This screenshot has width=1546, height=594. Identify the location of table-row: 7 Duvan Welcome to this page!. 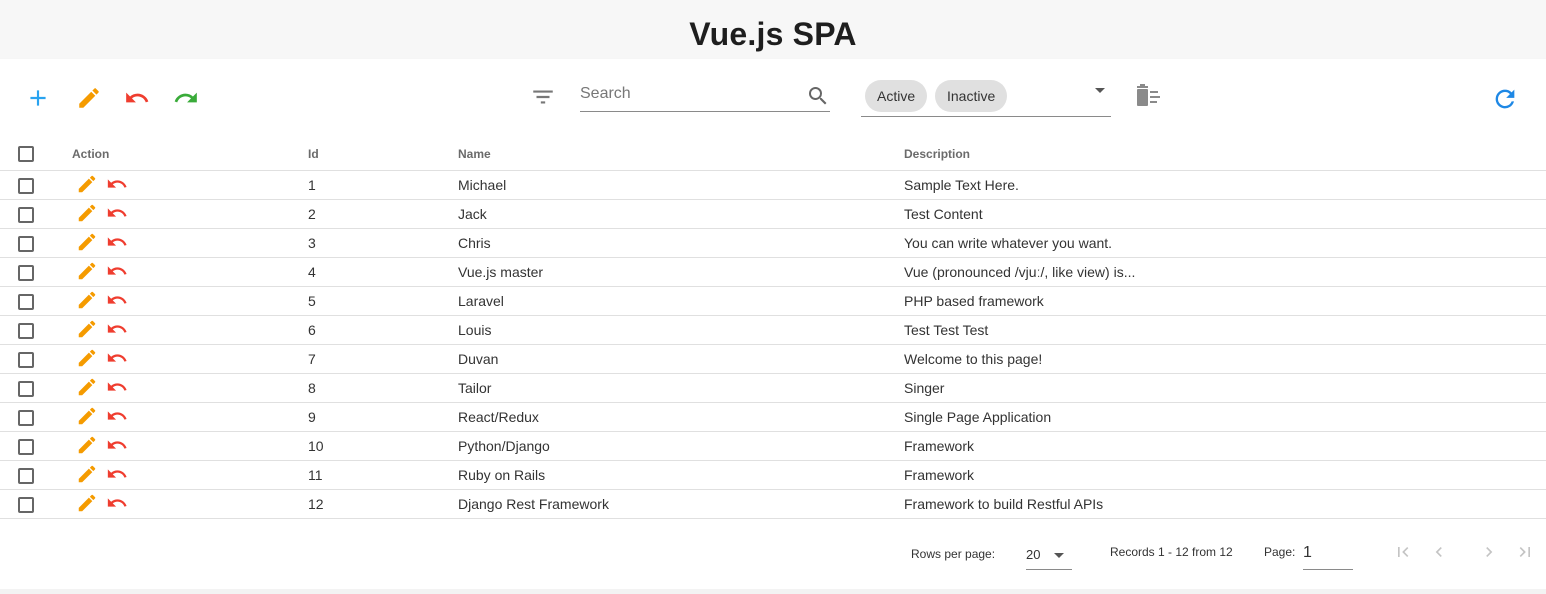
(773, 359).